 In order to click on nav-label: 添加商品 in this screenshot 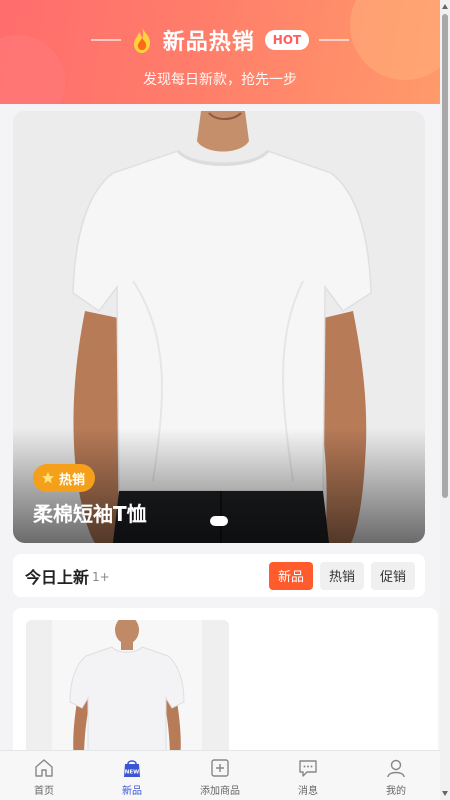, I will do `click(220, 791)`.